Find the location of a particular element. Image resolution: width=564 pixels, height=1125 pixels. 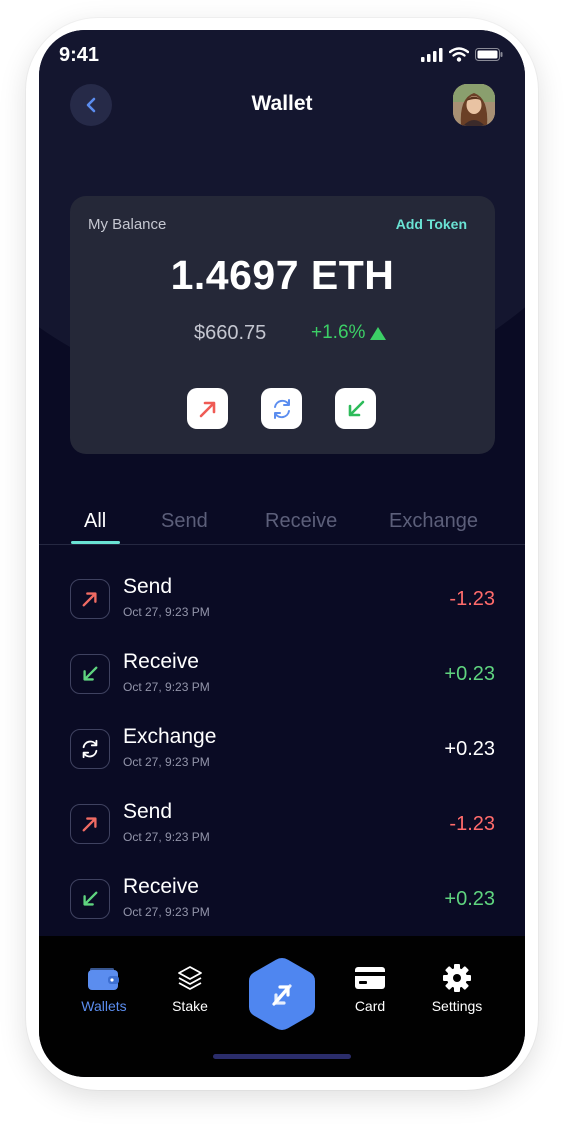

wifi-icon is located at coordinates (459, 54).